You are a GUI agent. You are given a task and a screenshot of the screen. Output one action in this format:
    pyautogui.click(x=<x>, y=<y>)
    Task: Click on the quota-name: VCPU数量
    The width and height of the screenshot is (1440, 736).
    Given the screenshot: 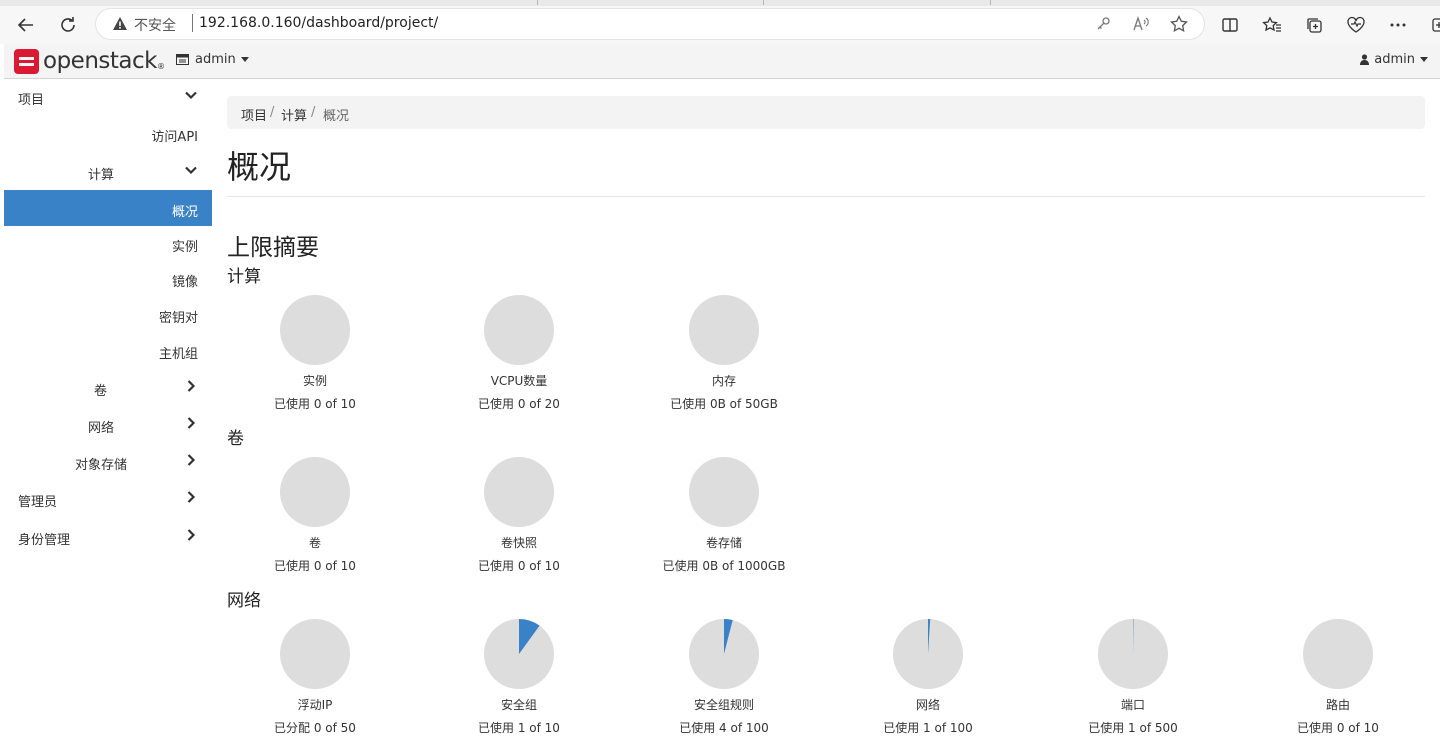 What is the action you would take?
    pyautogui.click(x=519, y=380)
    